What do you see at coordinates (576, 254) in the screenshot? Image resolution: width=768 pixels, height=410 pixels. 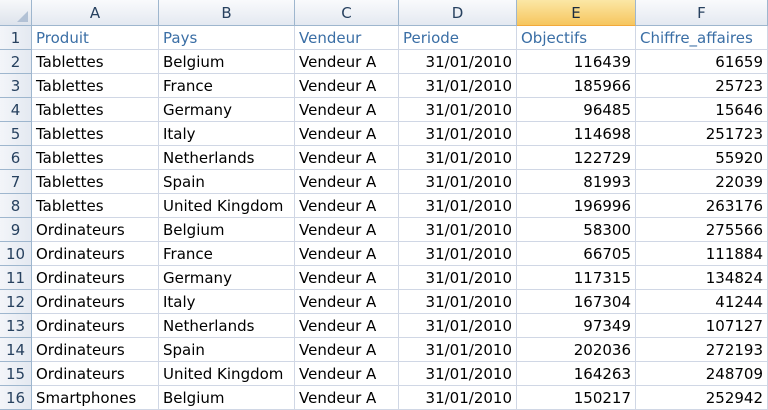 I see `cell-e: 66705` at bounding box center [576, 254].